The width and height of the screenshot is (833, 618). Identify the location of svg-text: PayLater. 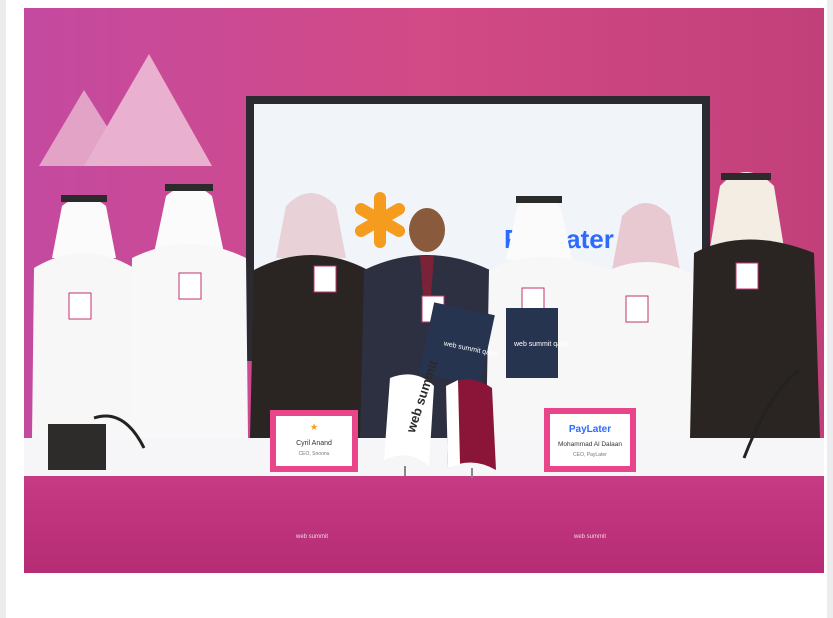
(590, 429).